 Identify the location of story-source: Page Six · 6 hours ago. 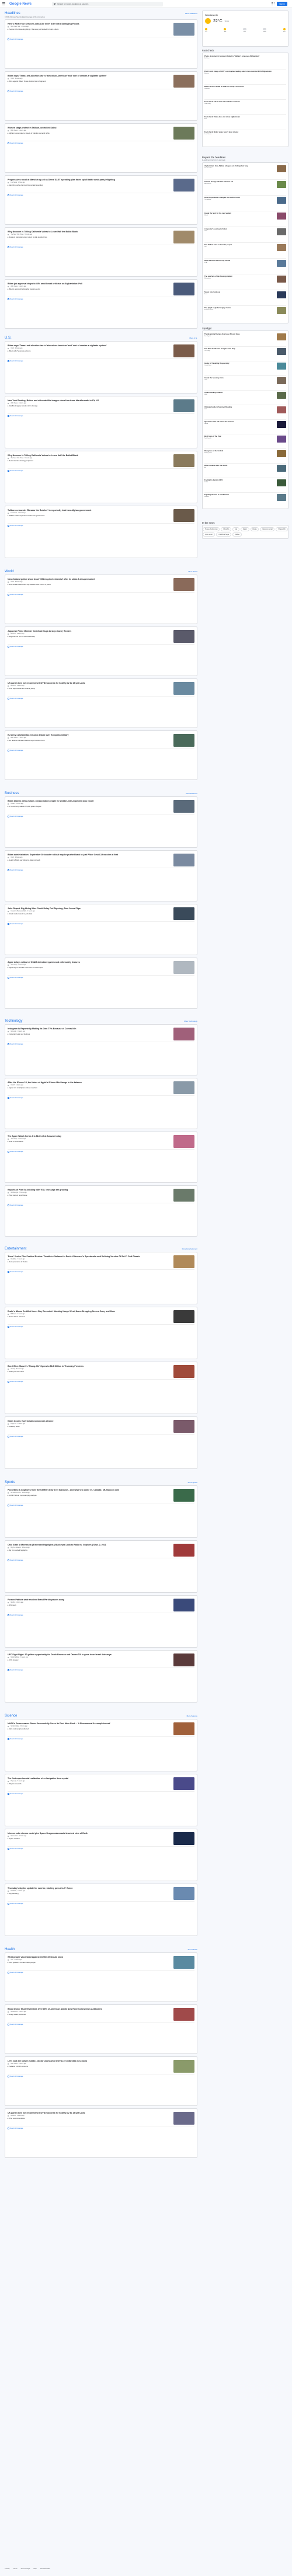
(18, 1424).